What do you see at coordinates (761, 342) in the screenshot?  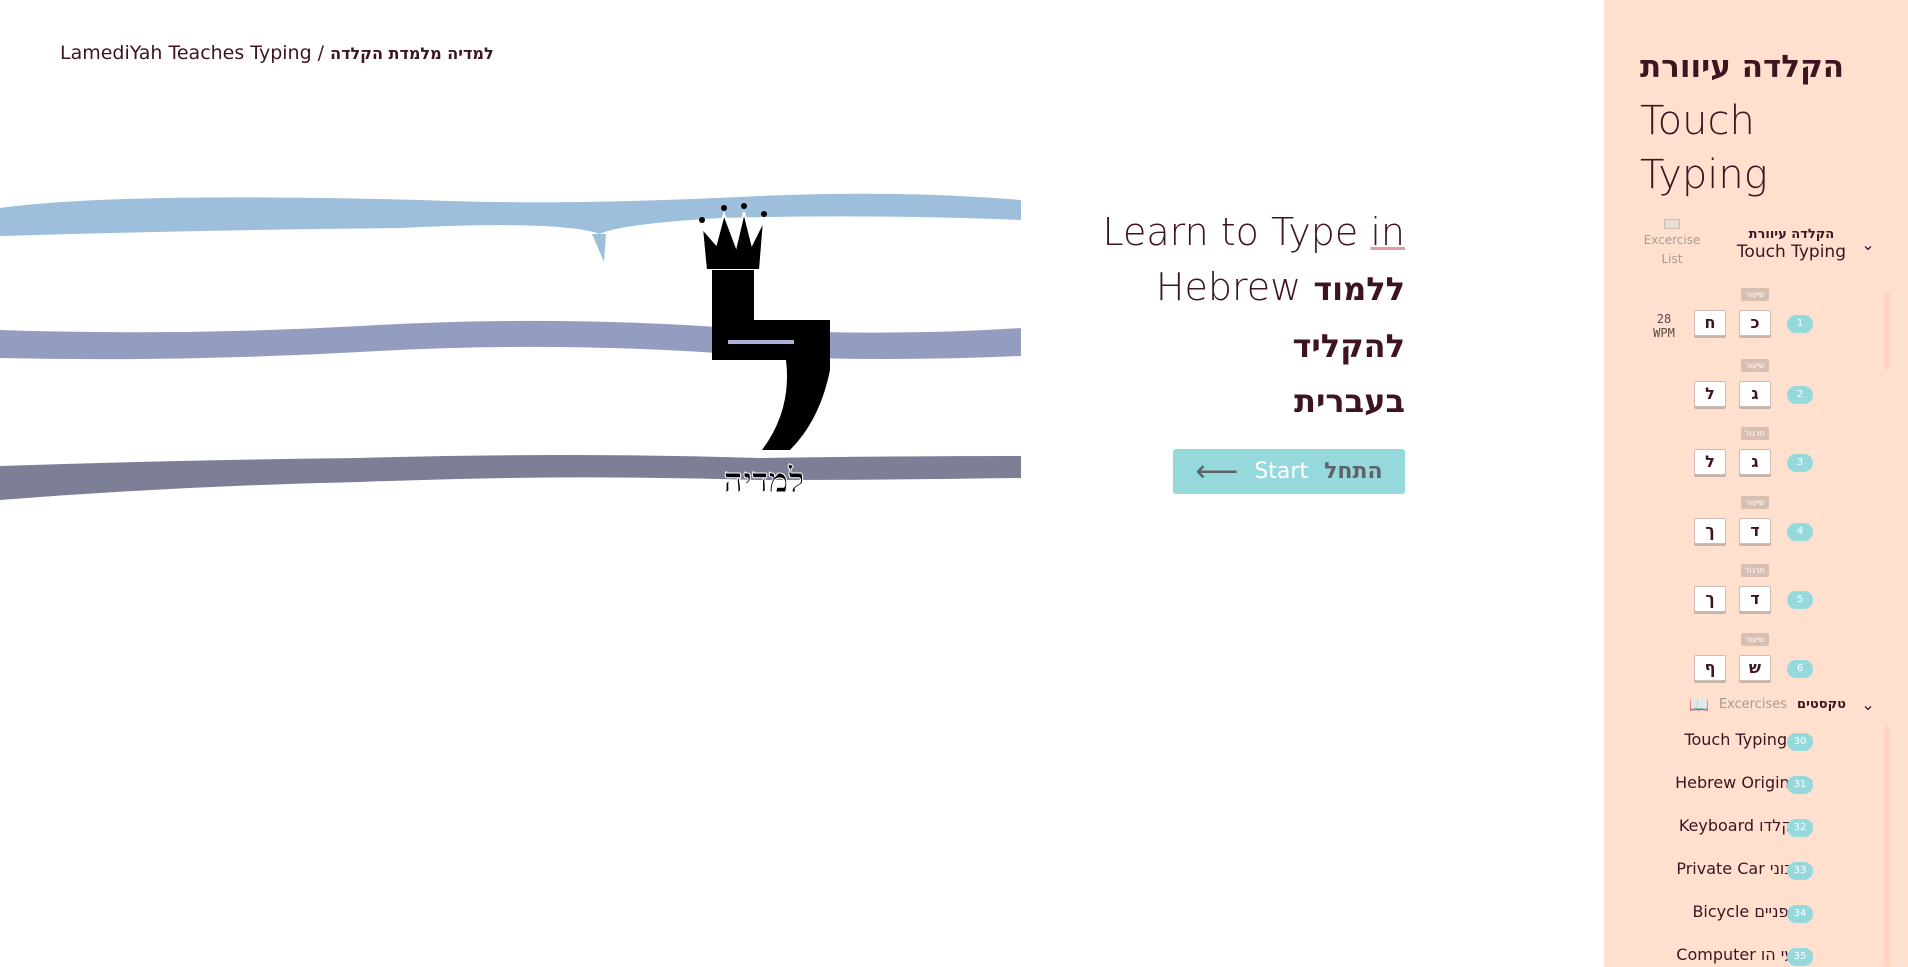 I see `lamed-highlight` at bounding box center [761, 342].